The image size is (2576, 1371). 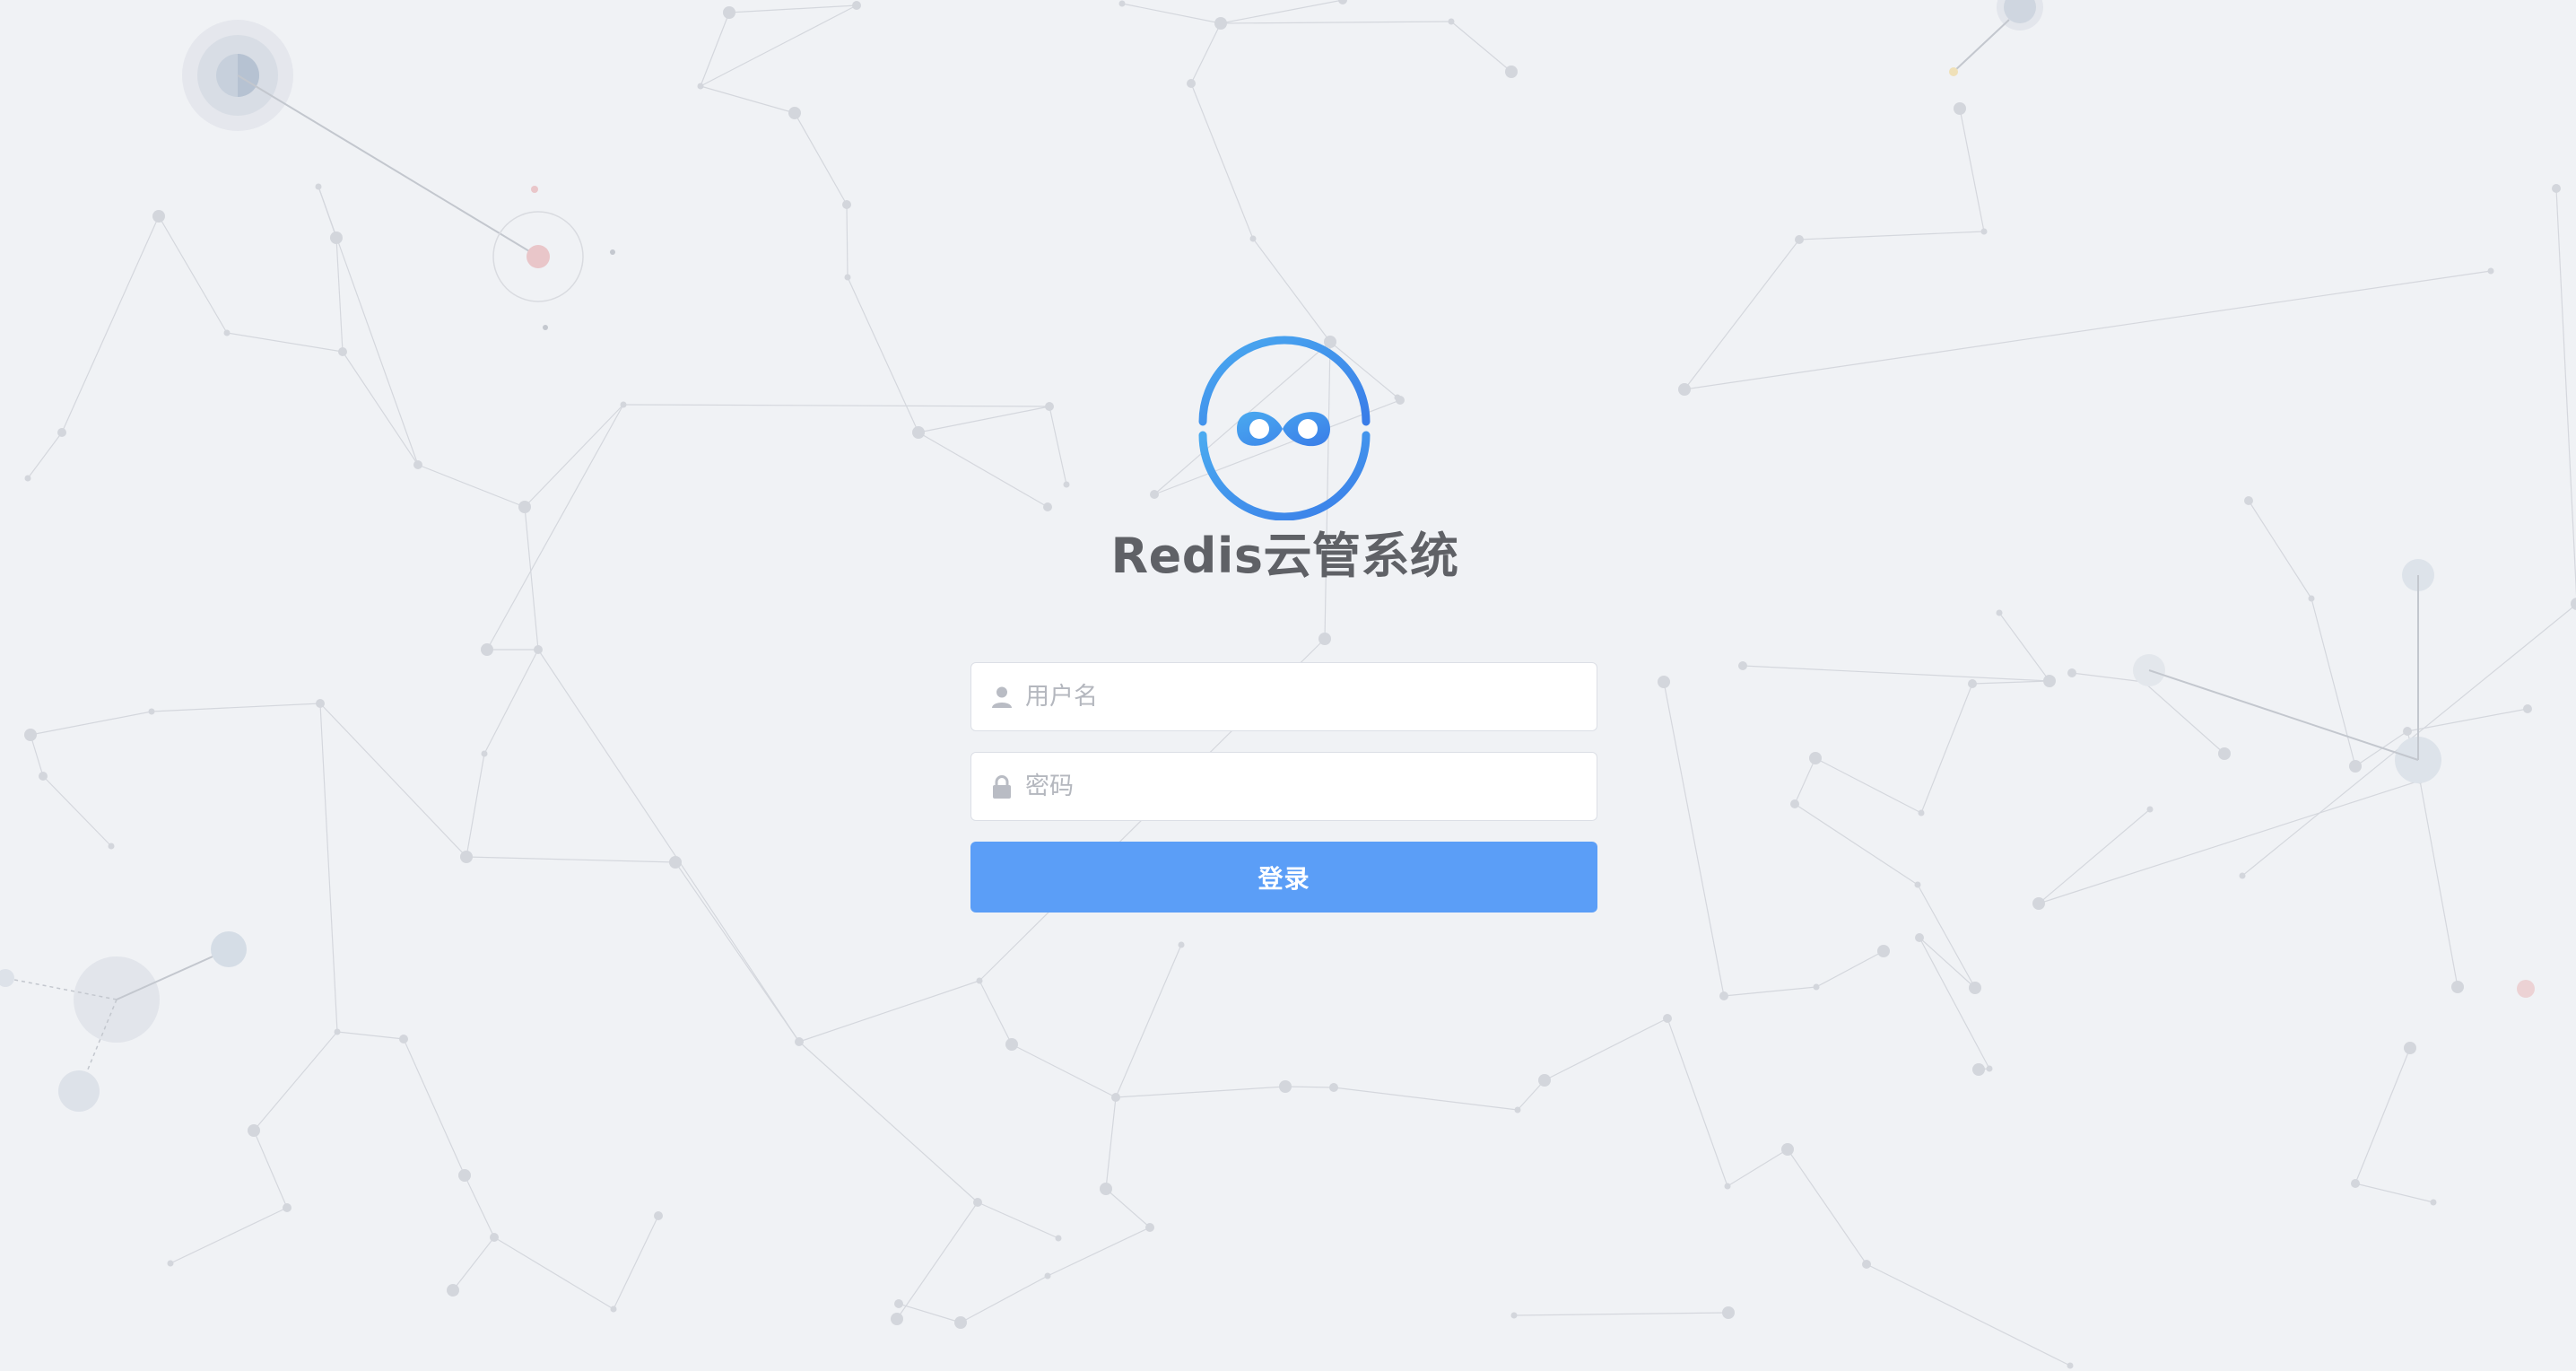 I want to click on decor-cluster-top-left, so click(x=398, y=175).